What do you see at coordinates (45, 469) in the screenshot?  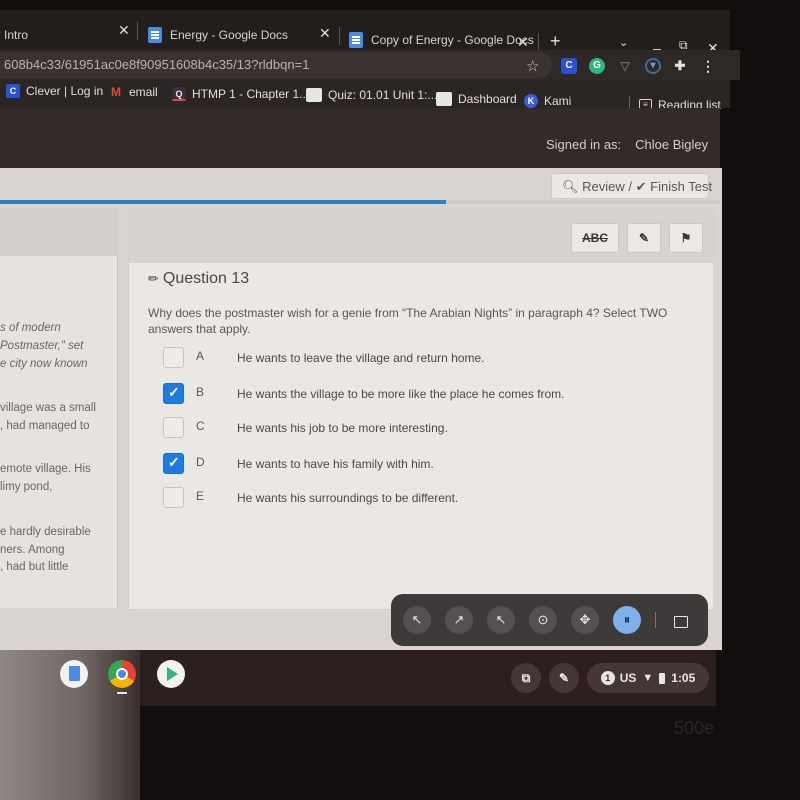 I see `passage-line: emote village. His` at bounding box center [45, 469].